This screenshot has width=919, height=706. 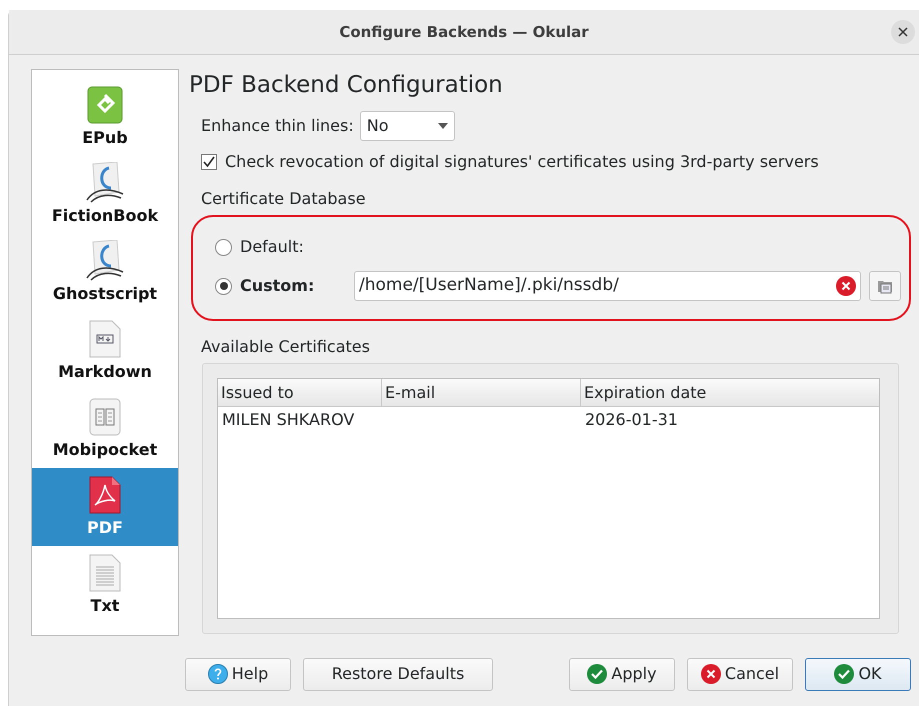 I want to click on open-book-icon, so click(x=105, y=417).